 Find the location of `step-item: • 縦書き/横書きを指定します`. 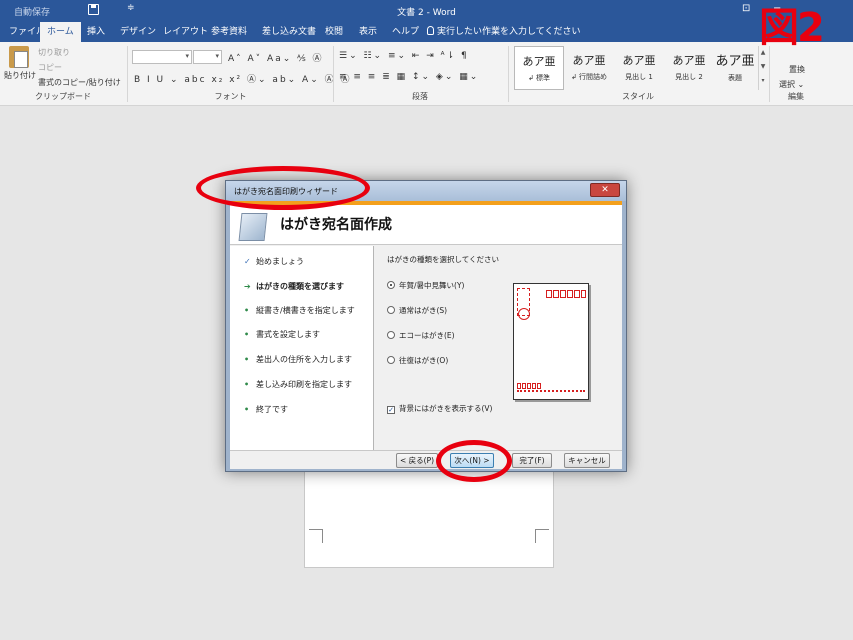

step-item: • 縦書き/横書きを指定します is located at coordinates (299, 310).